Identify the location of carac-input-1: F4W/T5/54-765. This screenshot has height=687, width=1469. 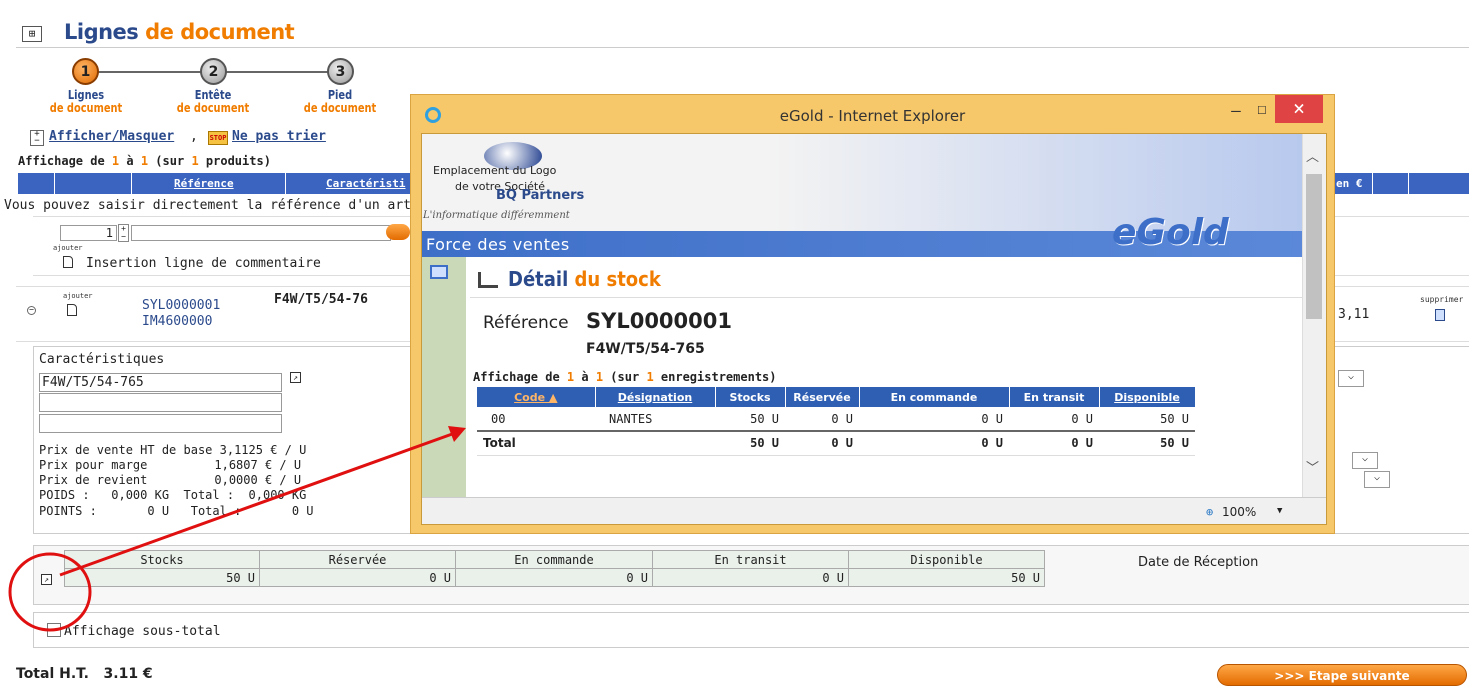
(160, 382).